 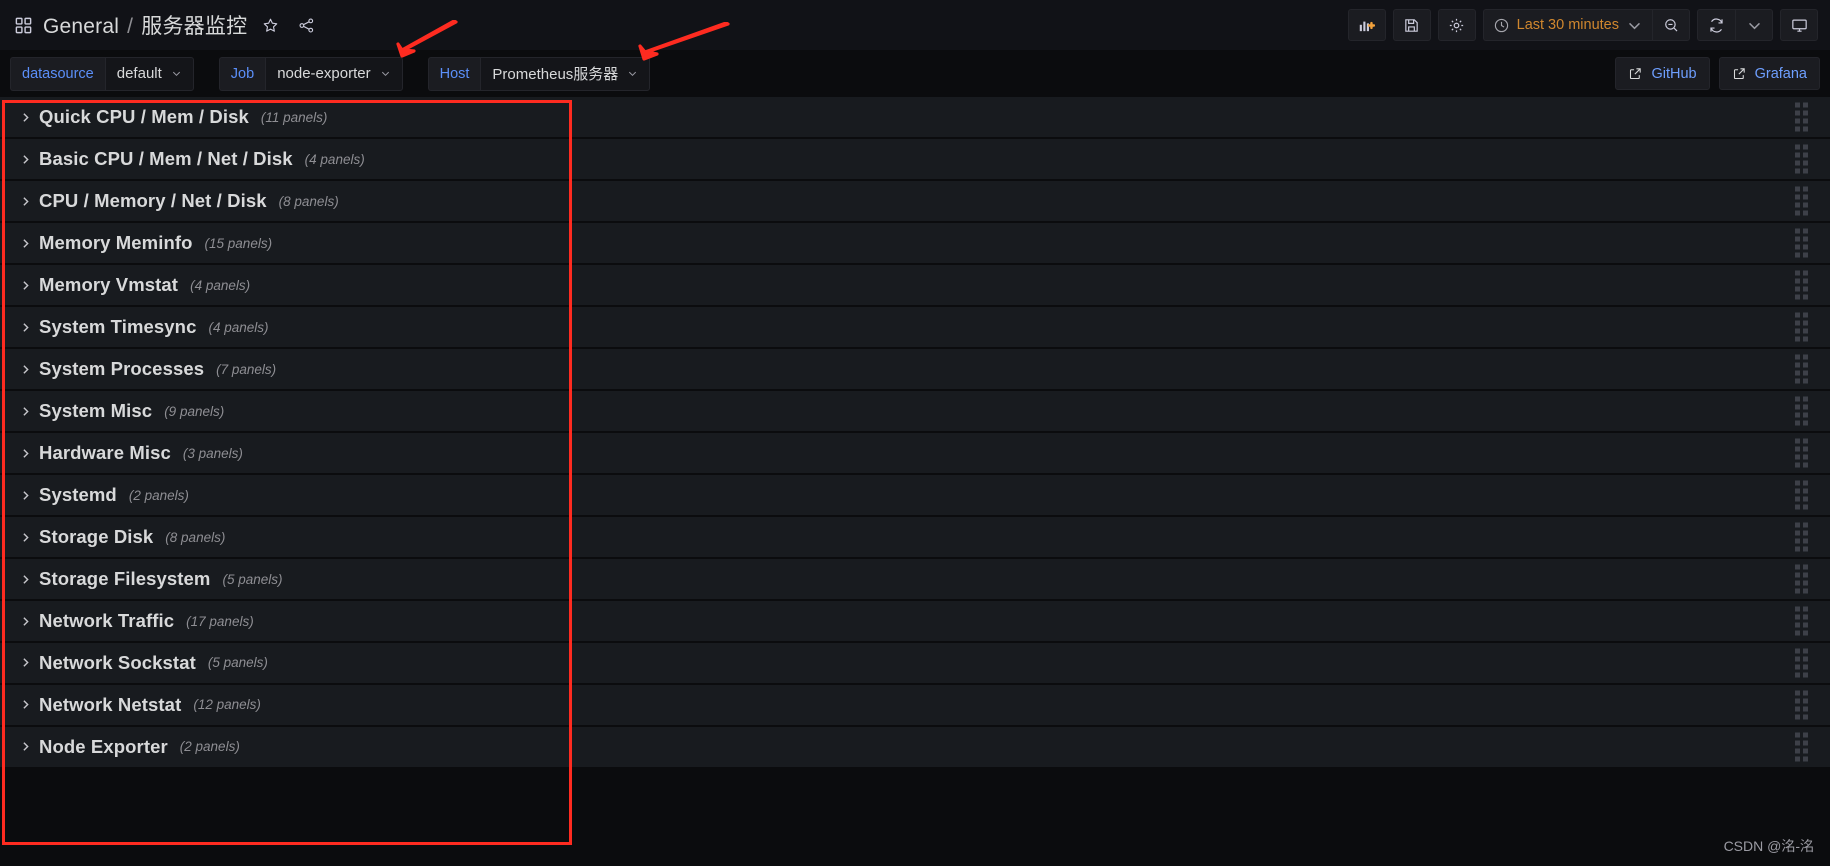 I want to click on row-title: Memory Vmstat, so click(x=109, y=285).